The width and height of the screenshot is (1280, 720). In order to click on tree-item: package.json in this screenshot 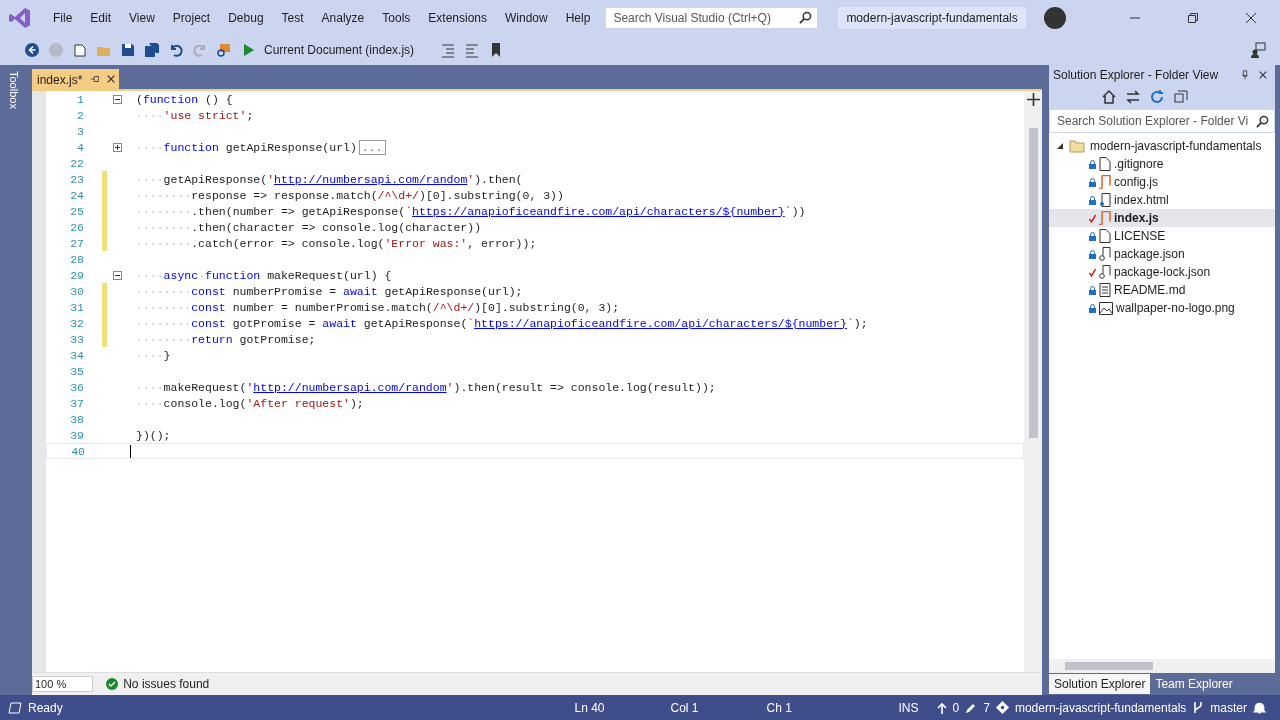, I will do `click(1149, 254)`.